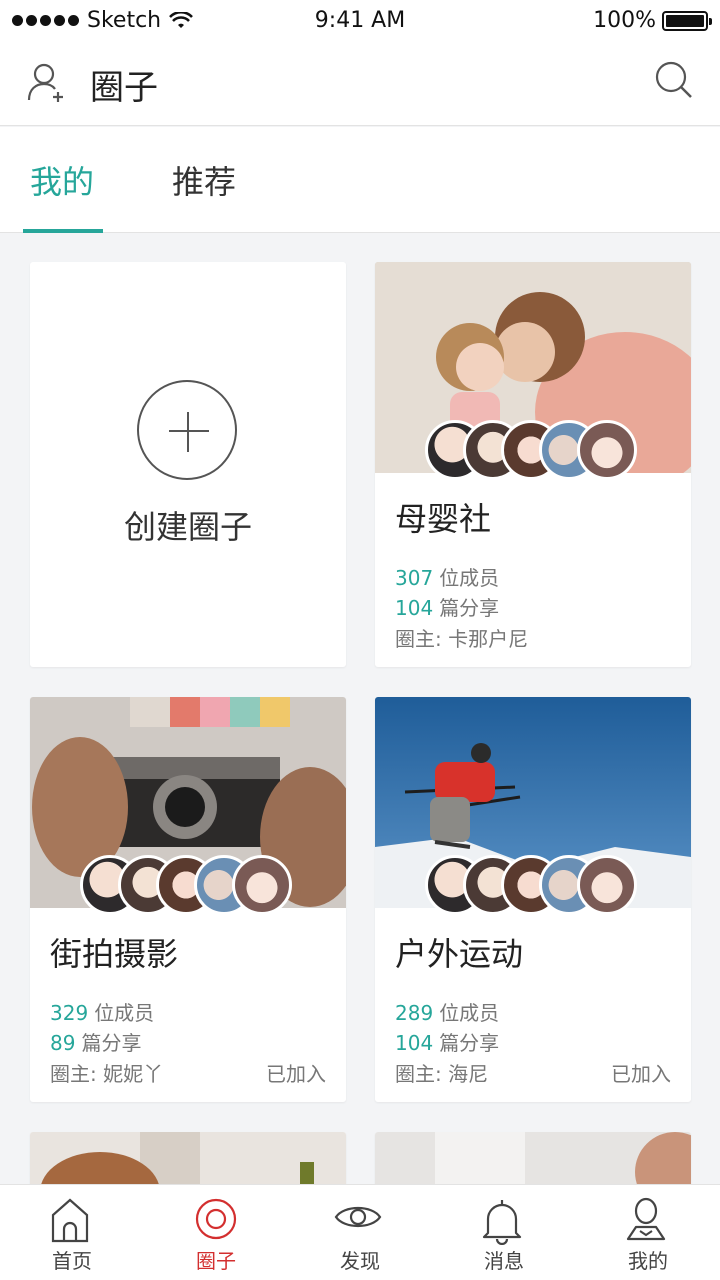 This screenshot has height=1280, width=720. I want to click on nav-discover: 发现, so click(360, 1232).